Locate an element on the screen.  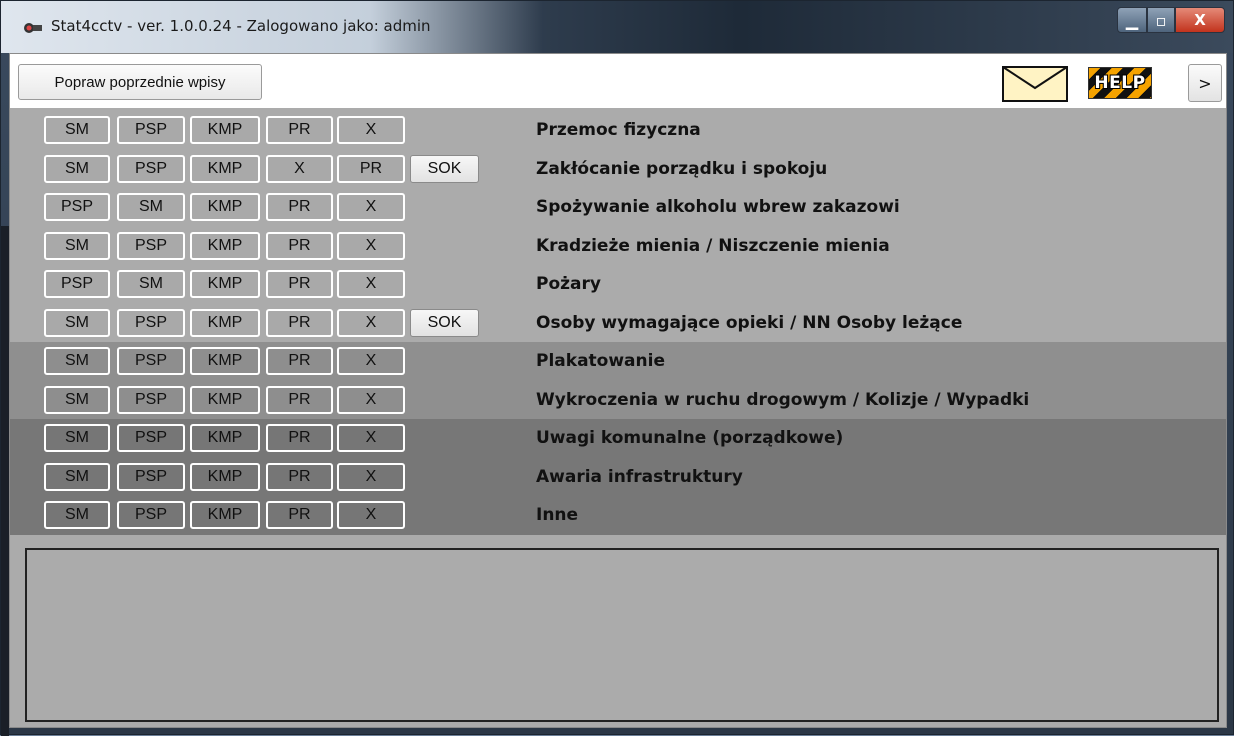
minimize-icon: ▁ is located at coordinates (1132, 20).